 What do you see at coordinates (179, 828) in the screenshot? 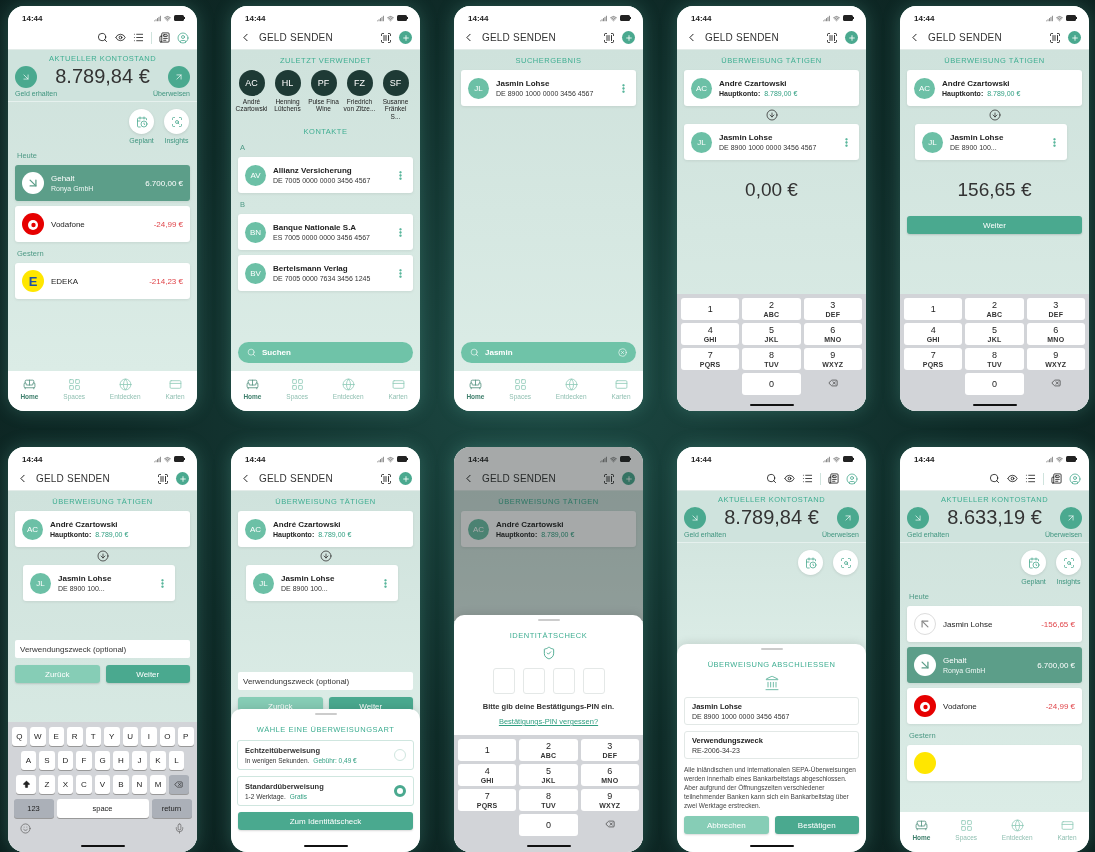
I see `microphone-icon` at bounding box center [179, 828].